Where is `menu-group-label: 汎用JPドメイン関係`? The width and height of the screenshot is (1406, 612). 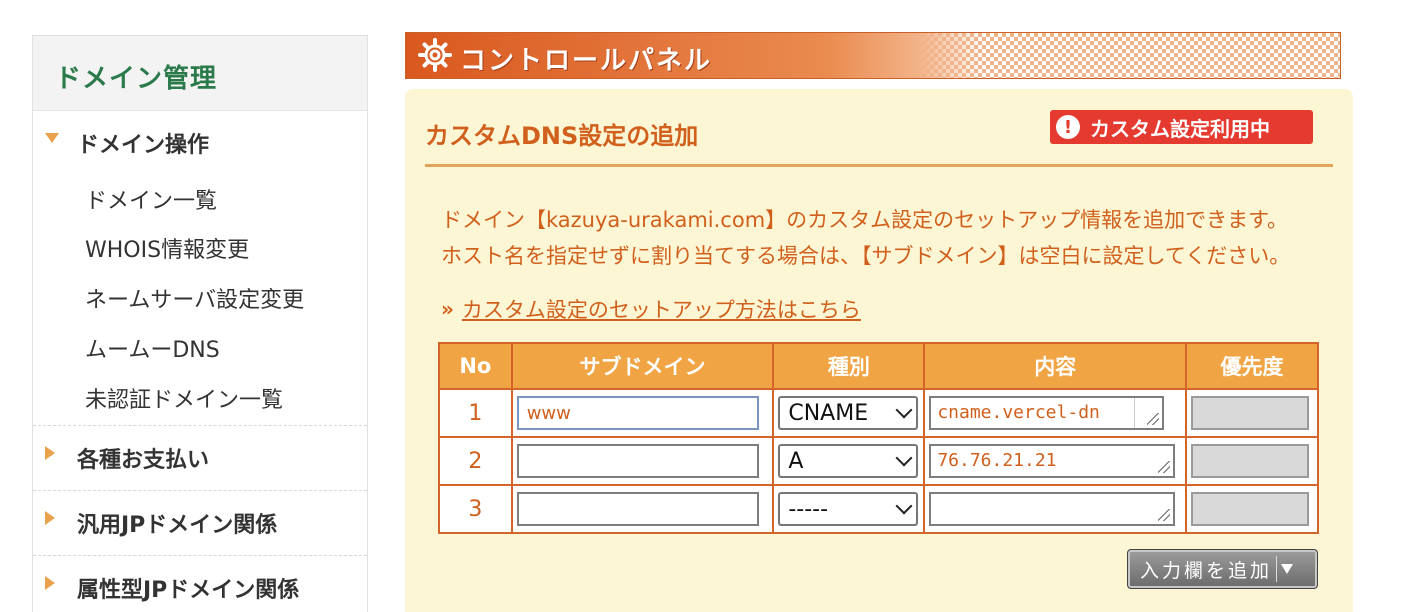 menu-group-label: 汎用JPドメイン関係 is located at coordinates (177, 525).